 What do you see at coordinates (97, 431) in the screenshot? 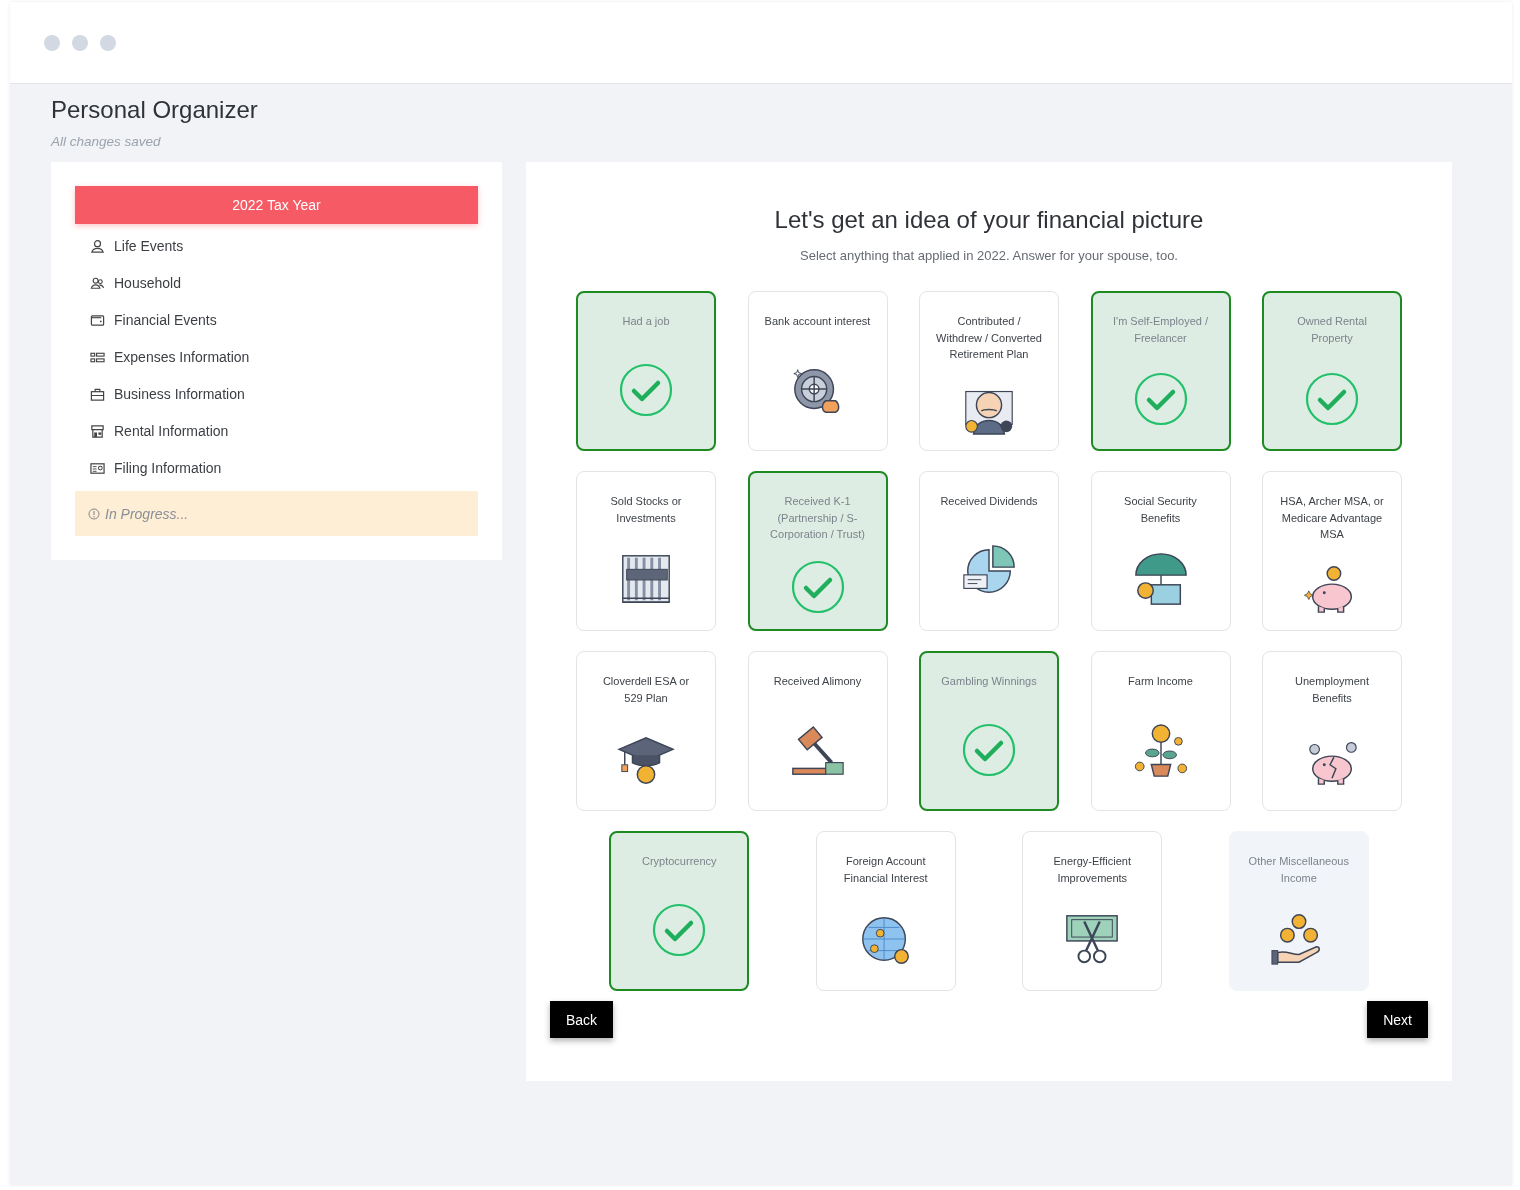
I see `store-icon` at bounding box center [97, 431].